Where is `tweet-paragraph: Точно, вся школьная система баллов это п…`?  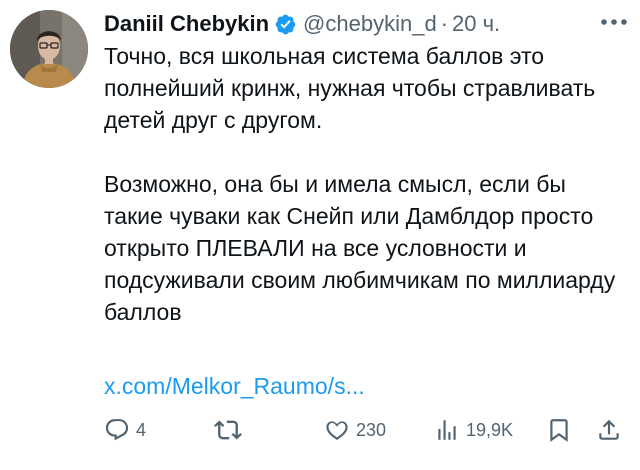
tweet-paragraph: Точно, вся школьная система баллов это п… is located at coordinates (350, 88).